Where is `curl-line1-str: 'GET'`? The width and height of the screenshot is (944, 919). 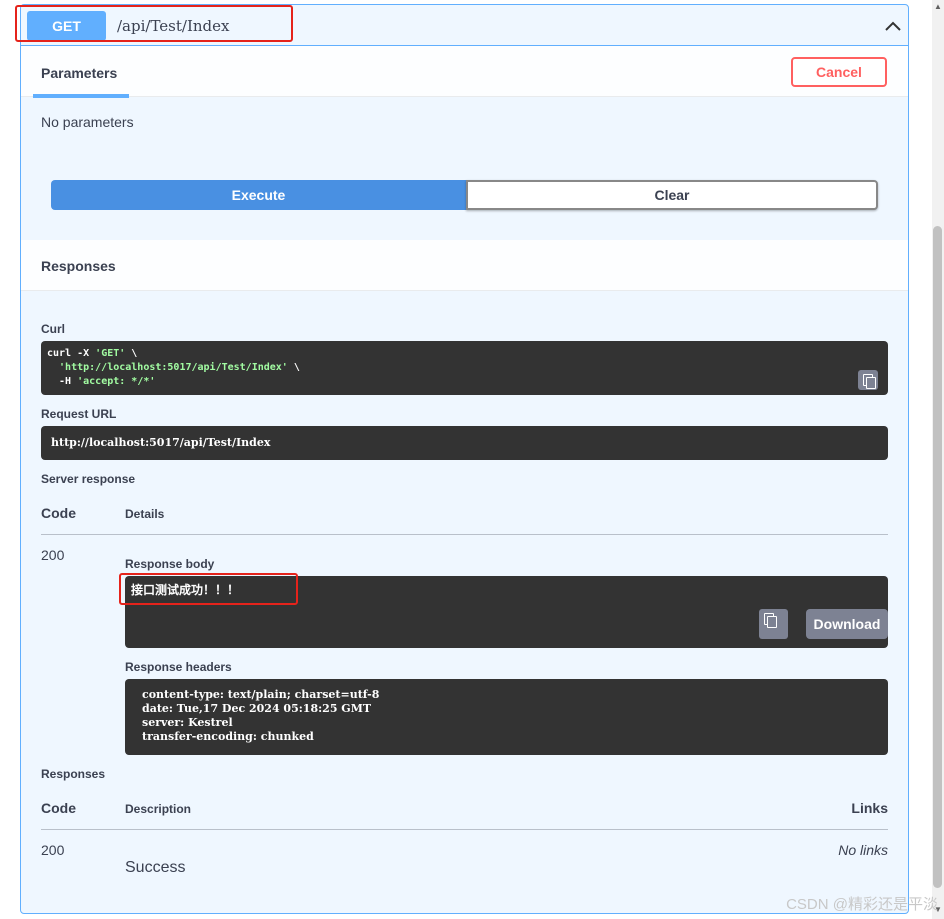
curl-line1-str: 'GET' is located at coordinates (110, 353).